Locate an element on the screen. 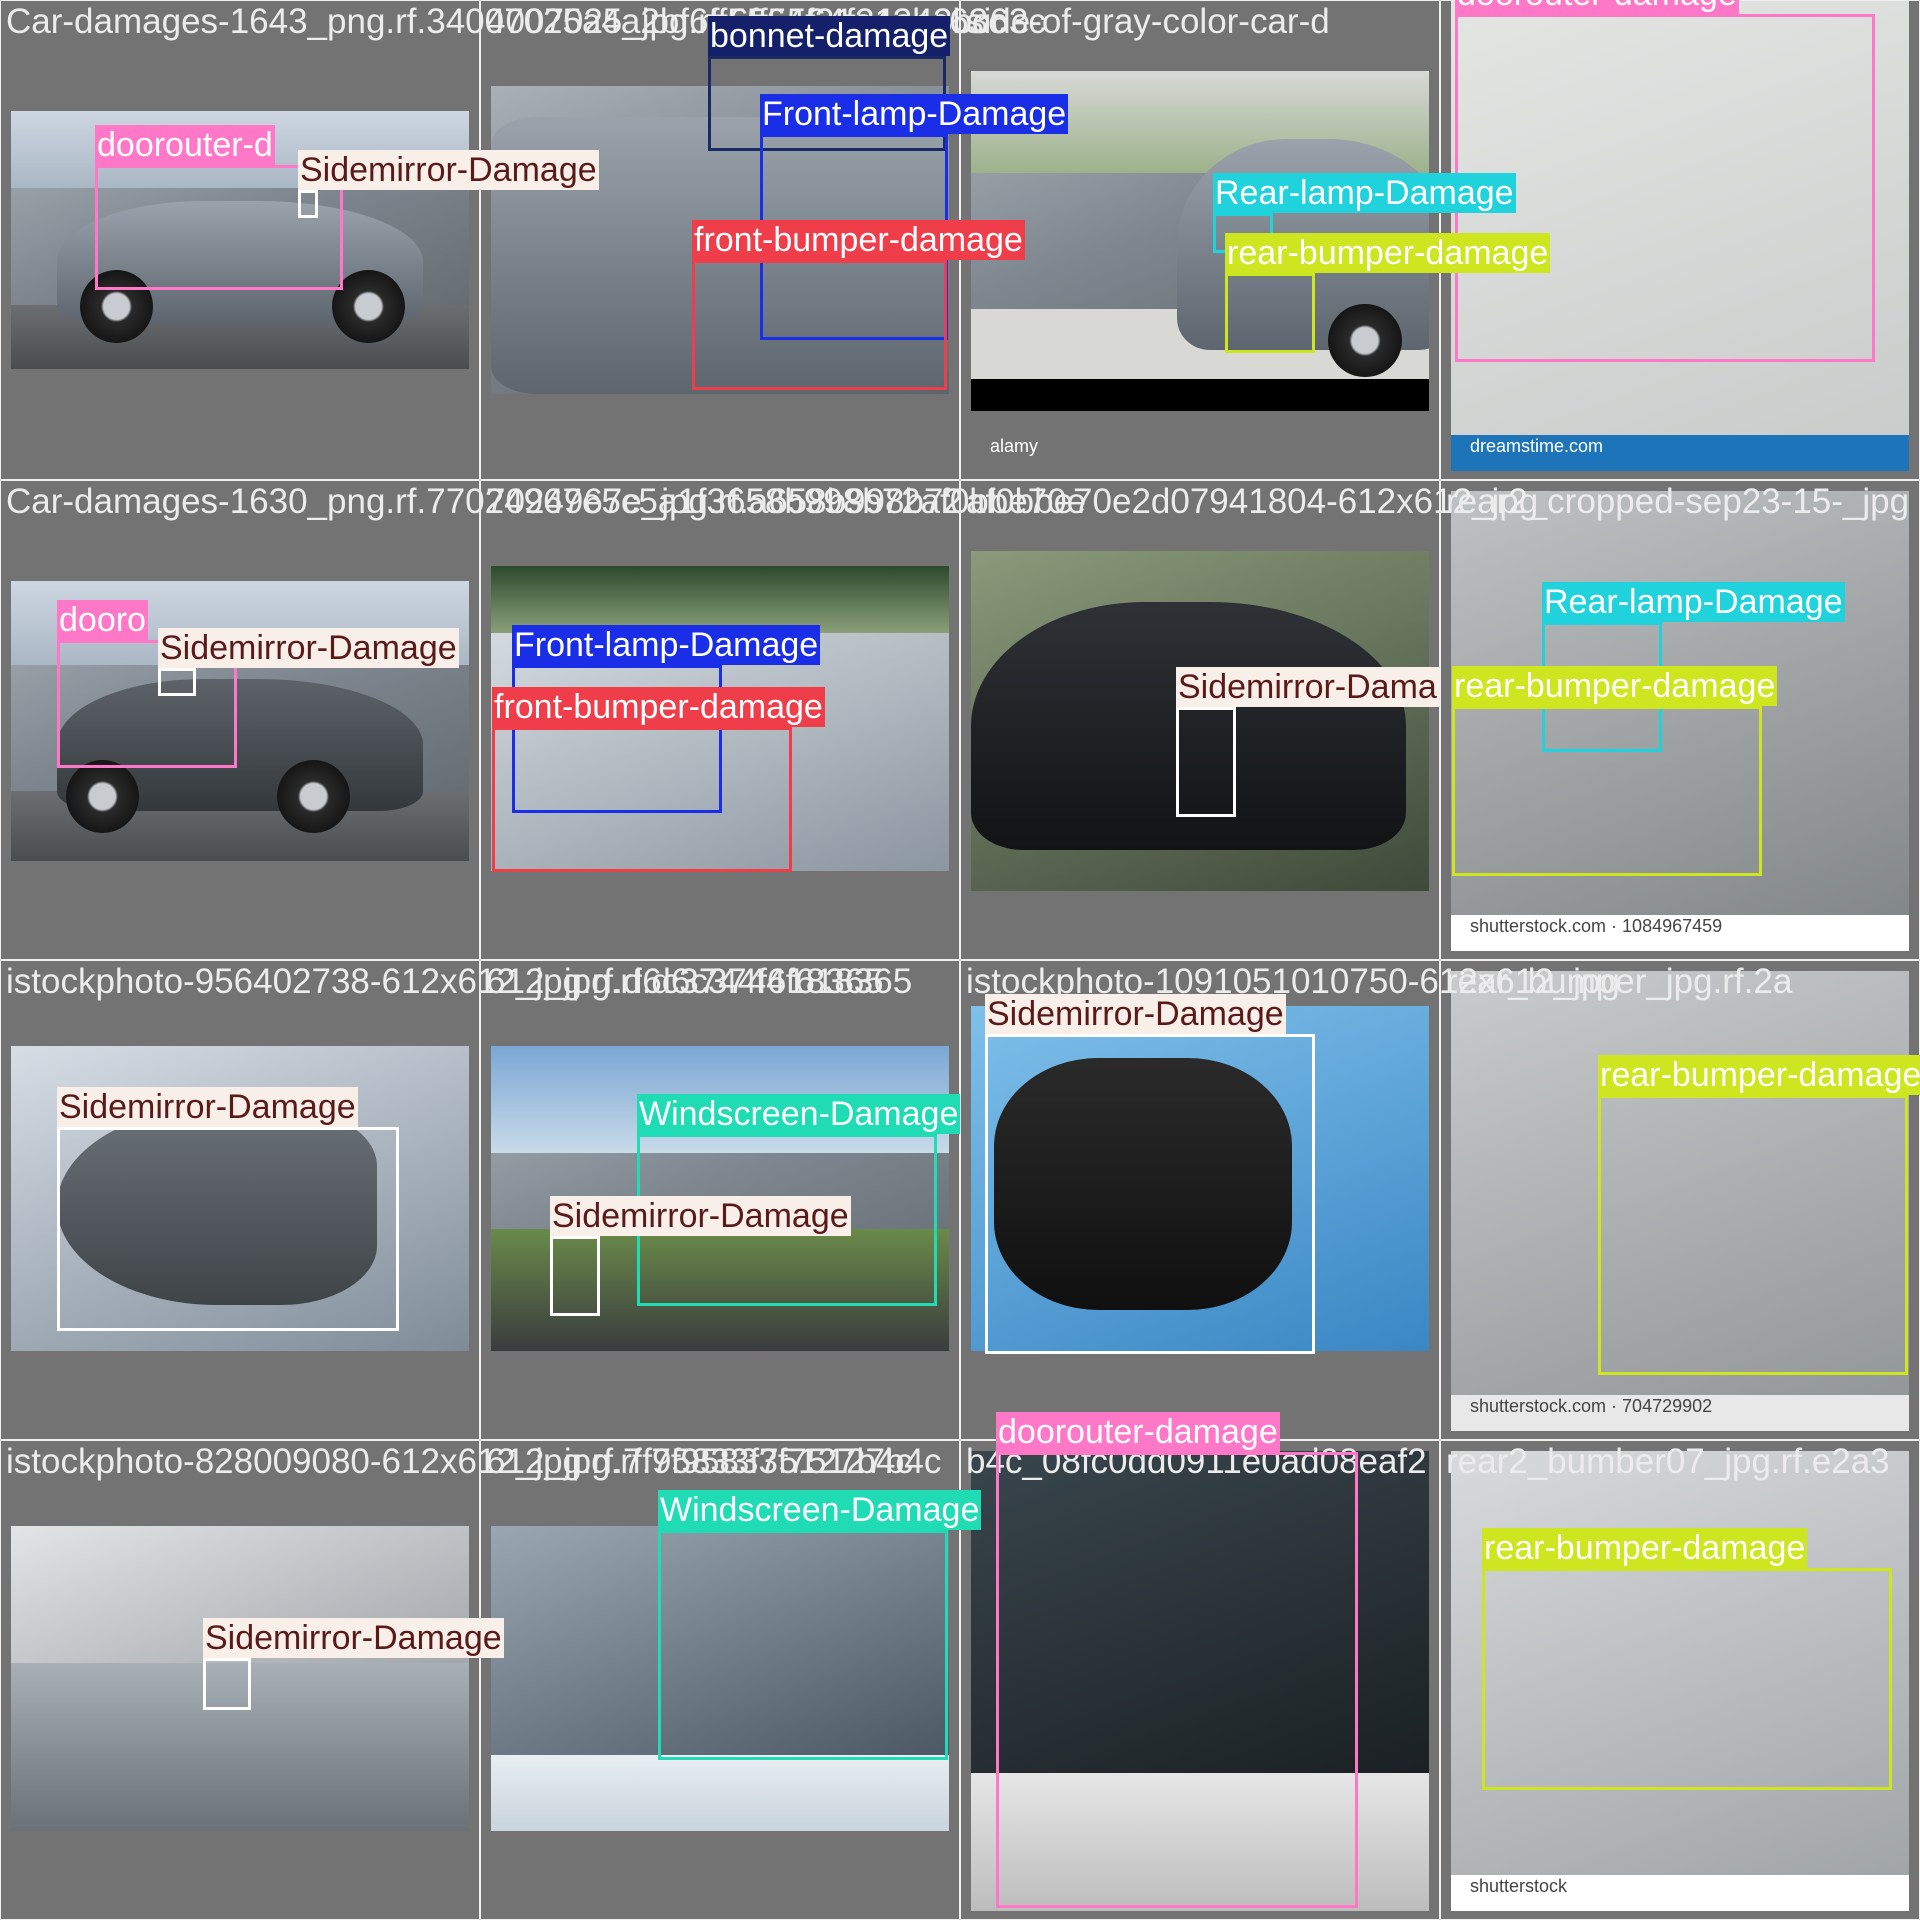 The width and height of the screenshot is (1920, 1920). image-filename: rear2_cropped-sep23-15-_jpg is located at coordinates (1678, 501).